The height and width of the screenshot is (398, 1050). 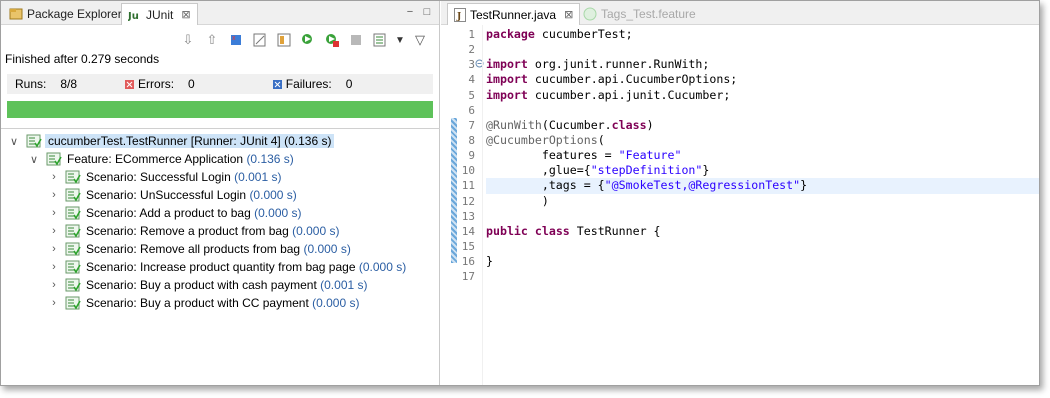 I want to click on code-line: @RunWith(Cucumber.class), so click(x=762, y=125).